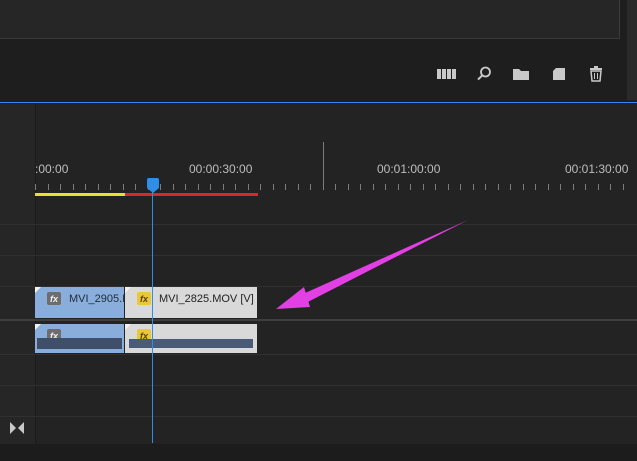 This screenshot has height=461, width=637. I want to click on video-clip-mvi-2905: fx MVI_2905.M, so click(79, 302).